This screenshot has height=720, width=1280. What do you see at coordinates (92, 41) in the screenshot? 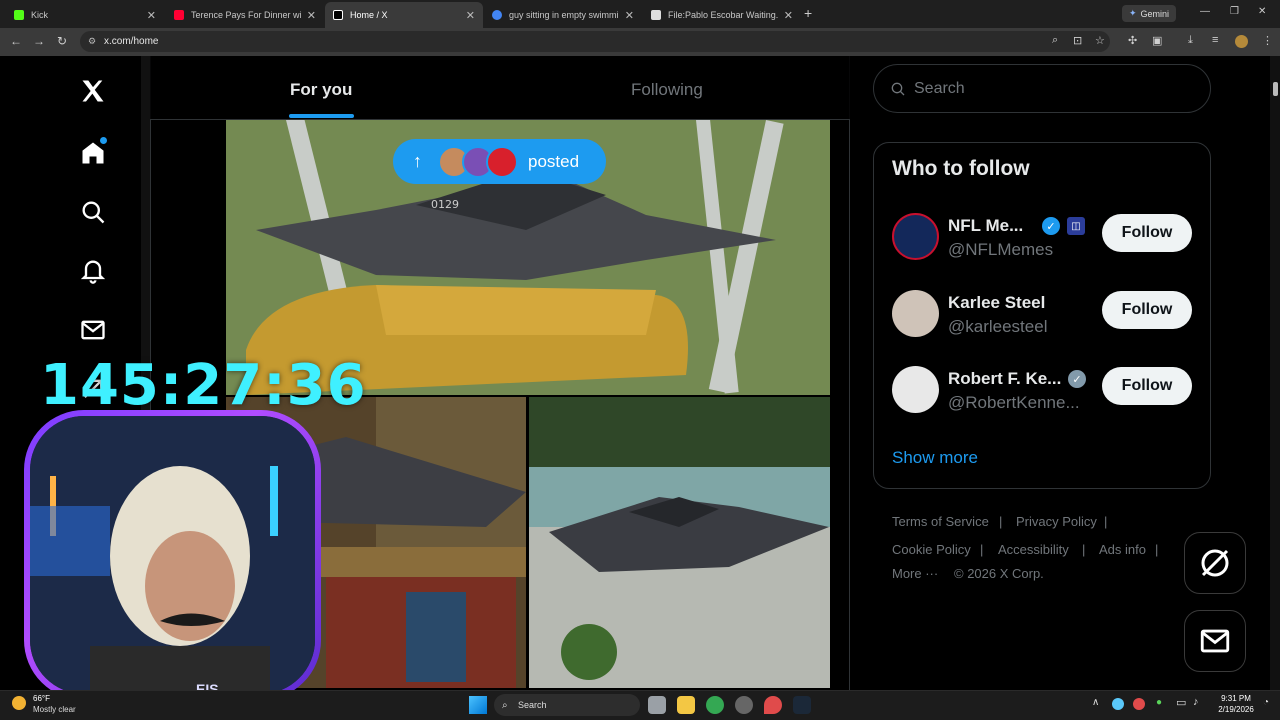
I see `site-info-icon: ⚙` at bounding box center [92, 41].